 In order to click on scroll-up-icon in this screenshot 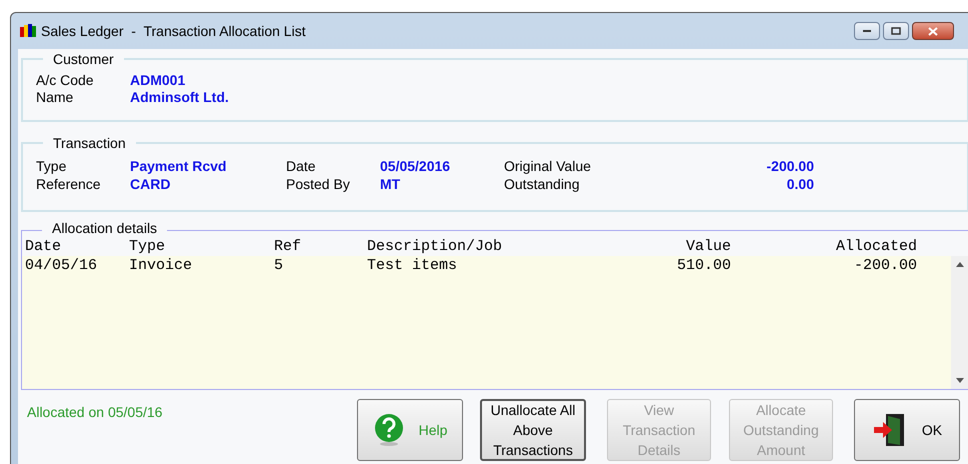, I will do `click(960, 264)`.